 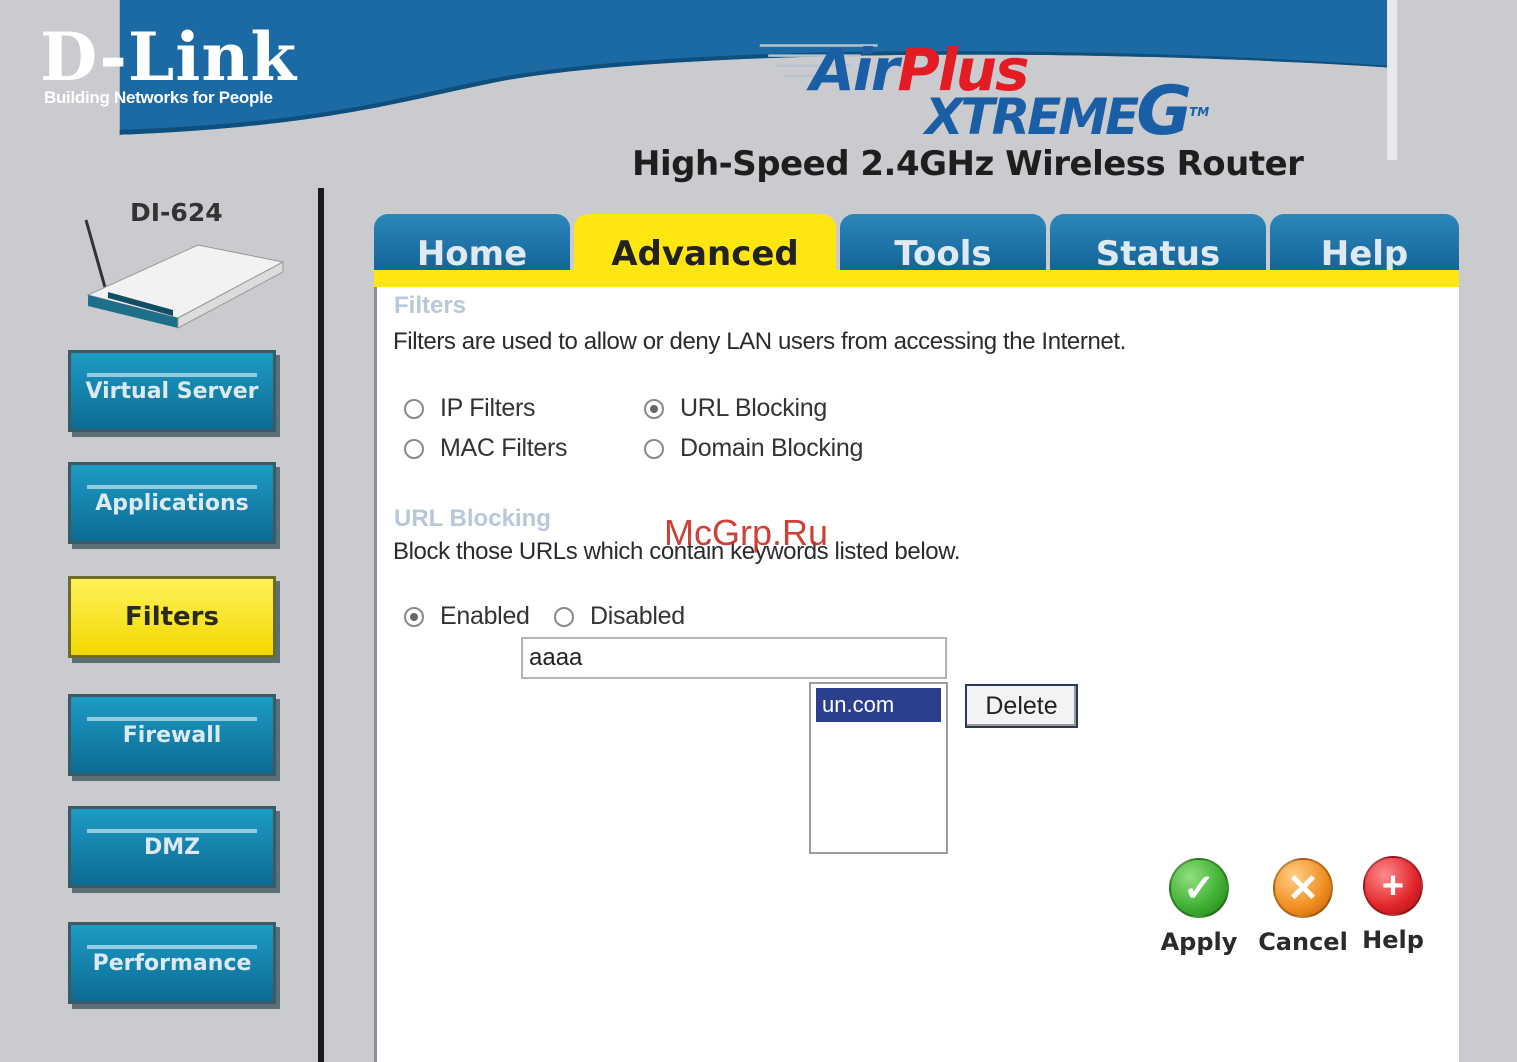 I want to click on watermark: McGrp.Ru, so click(x=746, y=532).